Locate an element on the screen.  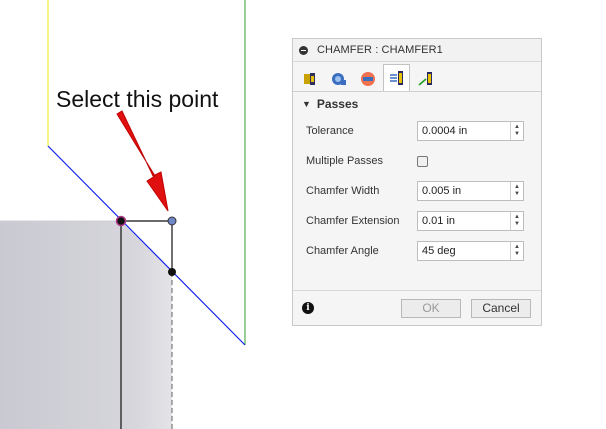
tolerance-input: 0.0004 in ▲ ▼ is located at coordinates (470, 131).